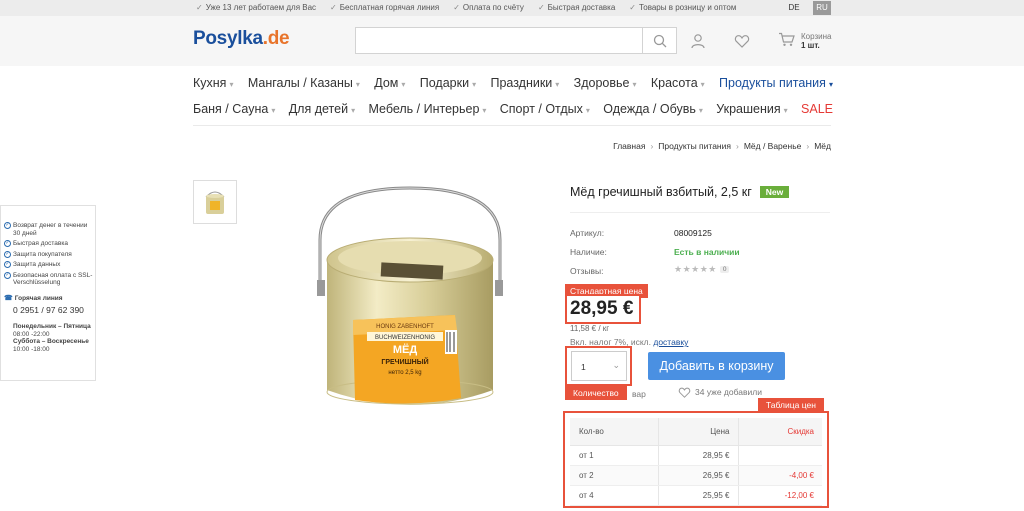 This screenshot has height=511, width=1024. Describe the element at coordinates (53, 310) in the screenshot. I see `hotline-phone: 0 2951 / 97 62 390` at that location.